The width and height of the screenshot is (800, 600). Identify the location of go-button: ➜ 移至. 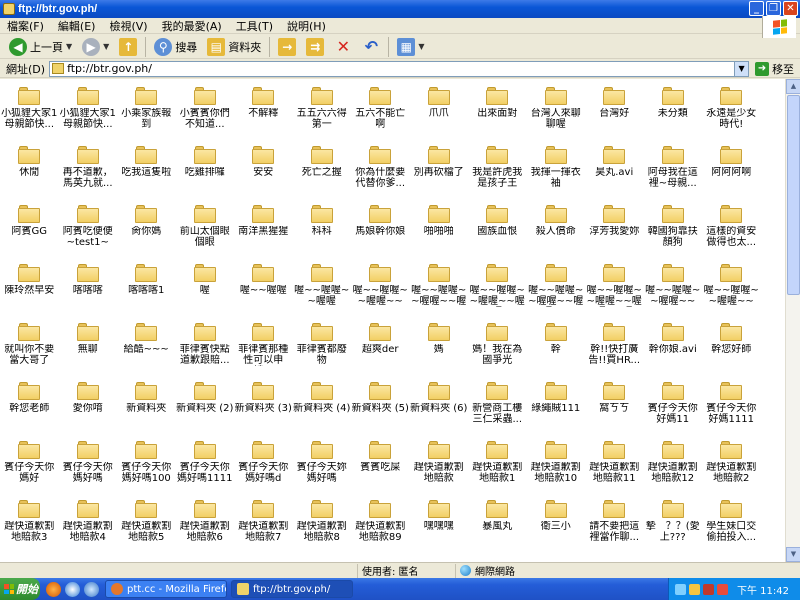
(774, 69).